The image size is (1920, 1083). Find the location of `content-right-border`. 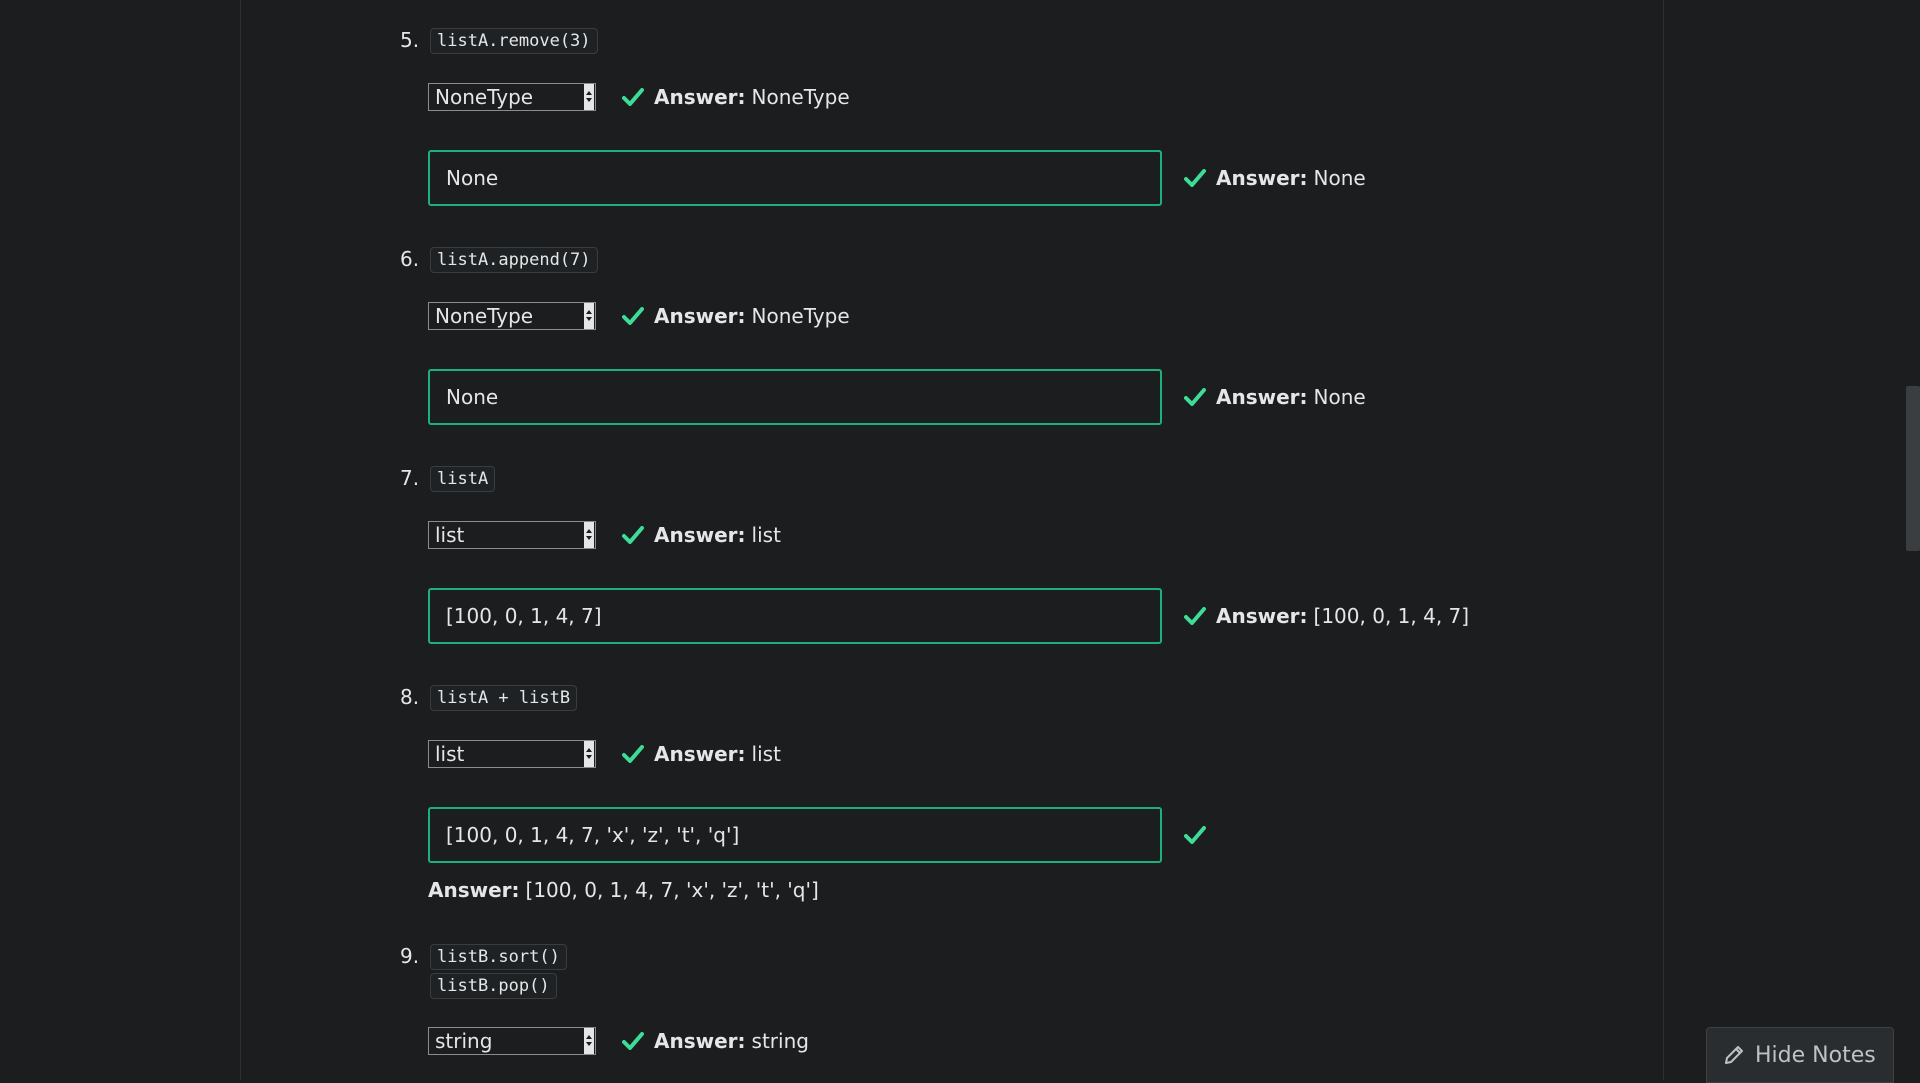

content-right-border is located at coordinates (1663, 540).